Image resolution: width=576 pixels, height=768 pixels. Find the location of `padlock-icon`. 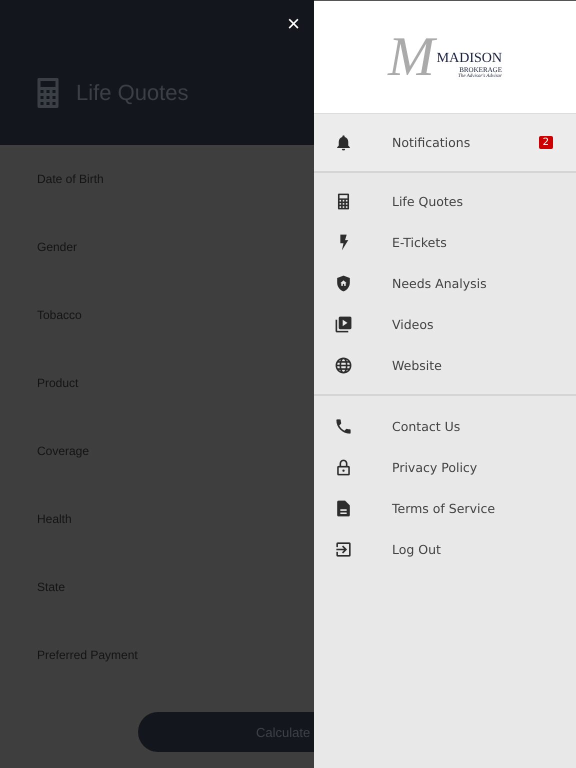

padlock-icon is located at coordinates (343, 467).